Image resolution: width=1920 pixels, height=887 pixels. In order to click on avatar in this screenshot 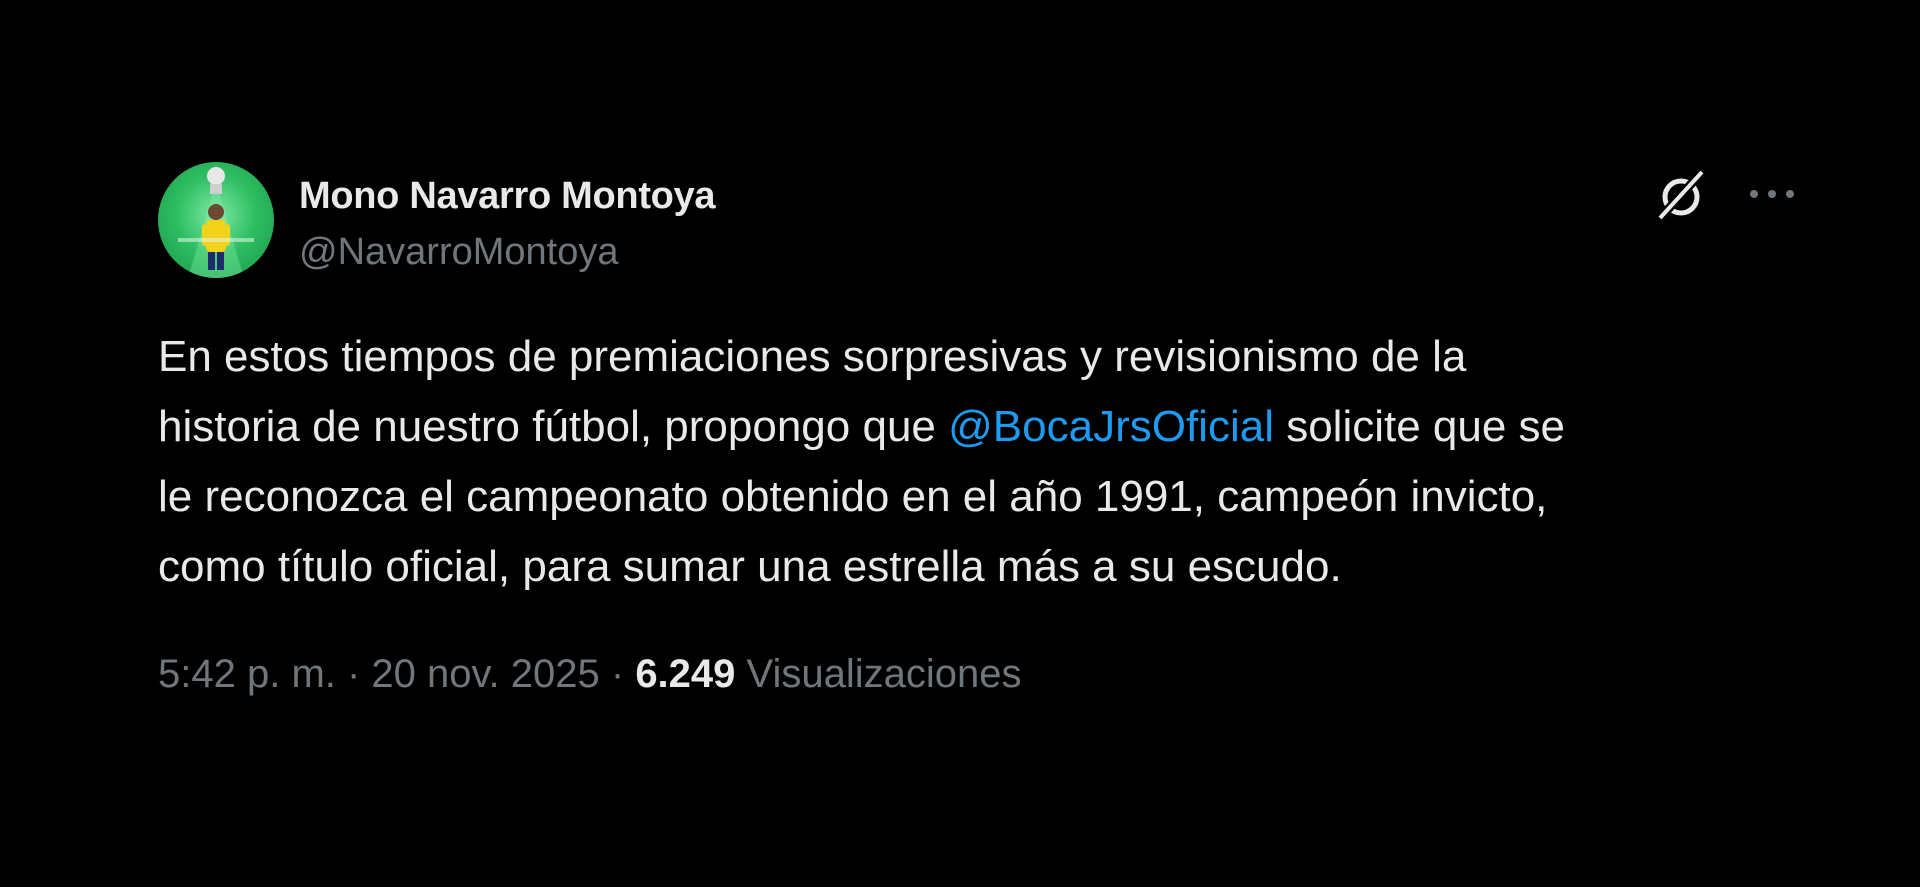, I will do `click(216, 220)`.